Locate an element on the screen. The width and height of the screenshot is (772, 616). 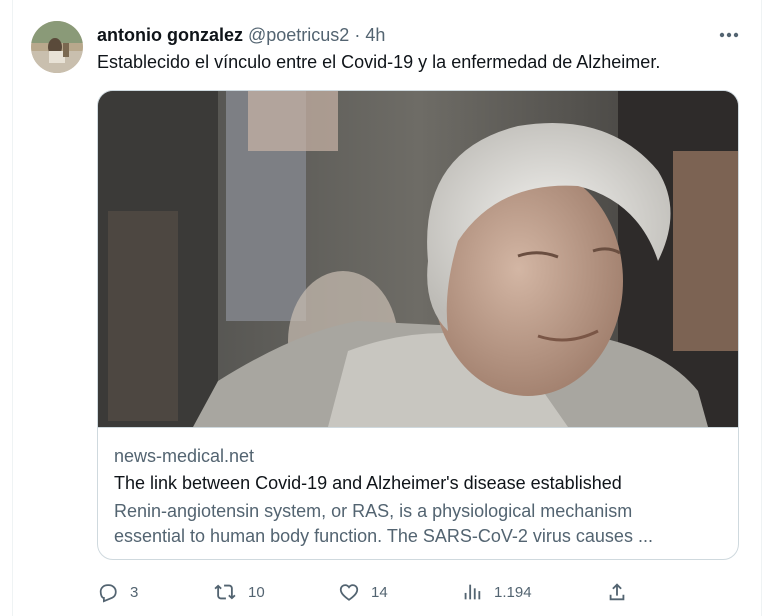
repost-button: 10 is located at coordinates (239, 592).